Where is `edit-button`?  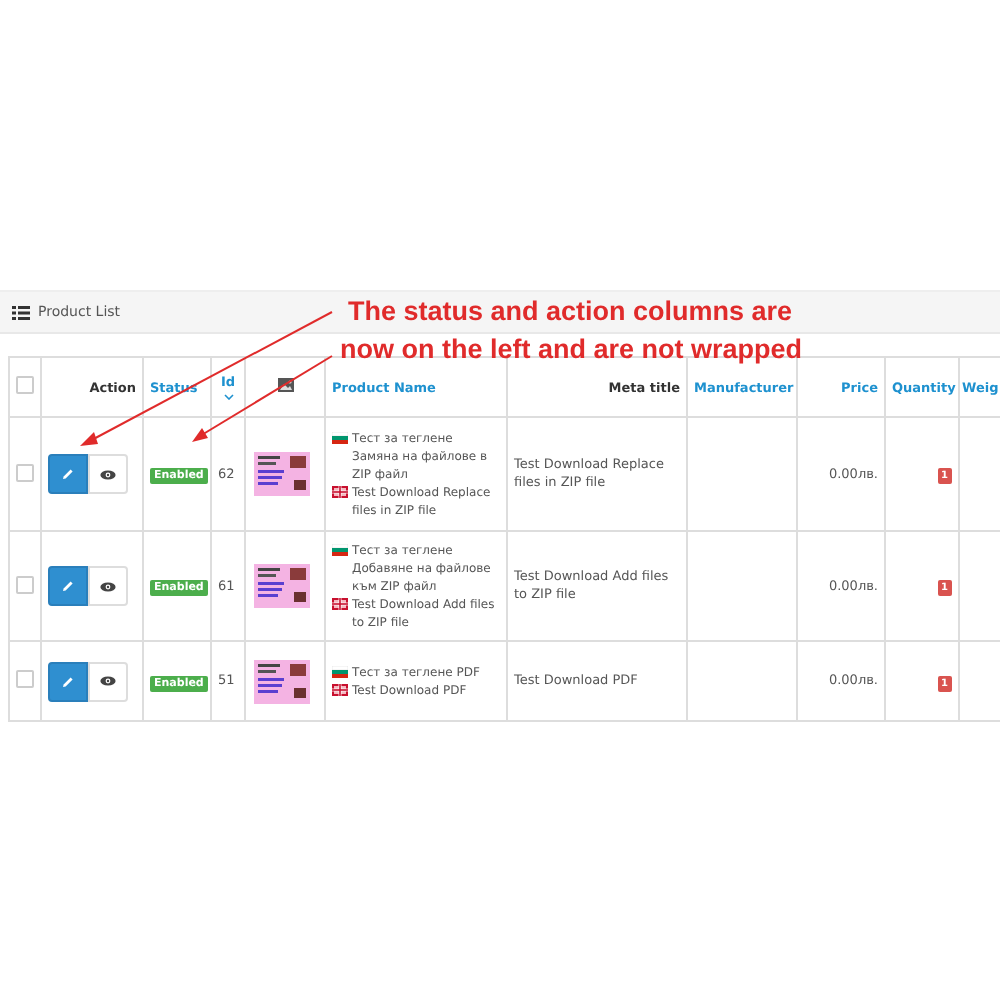 edit-button is located at coordinates (68, 681).